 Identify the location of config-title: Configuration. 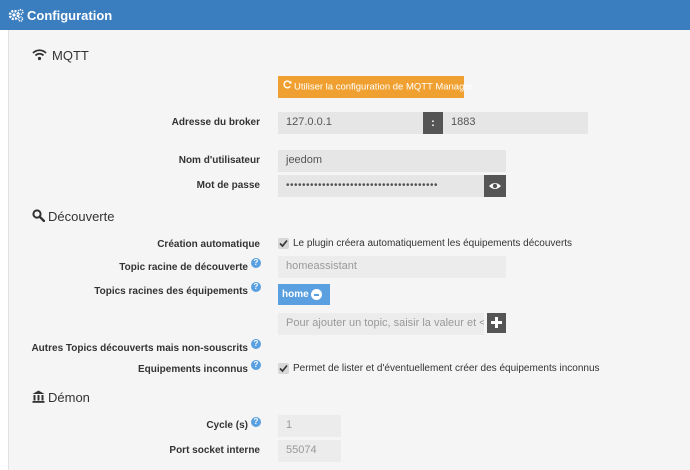
(70, 15).